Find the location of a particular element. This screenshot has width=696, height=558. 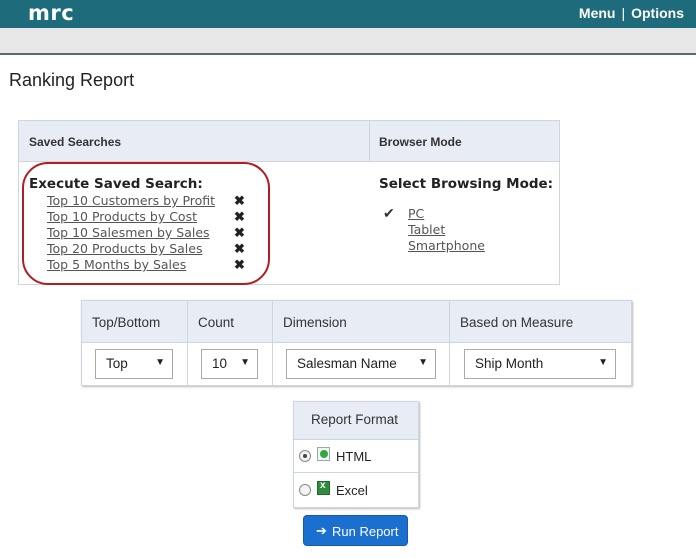

saved-search-item: Top 20 Products by Sales ✖ is located at coordinates (147, 248).